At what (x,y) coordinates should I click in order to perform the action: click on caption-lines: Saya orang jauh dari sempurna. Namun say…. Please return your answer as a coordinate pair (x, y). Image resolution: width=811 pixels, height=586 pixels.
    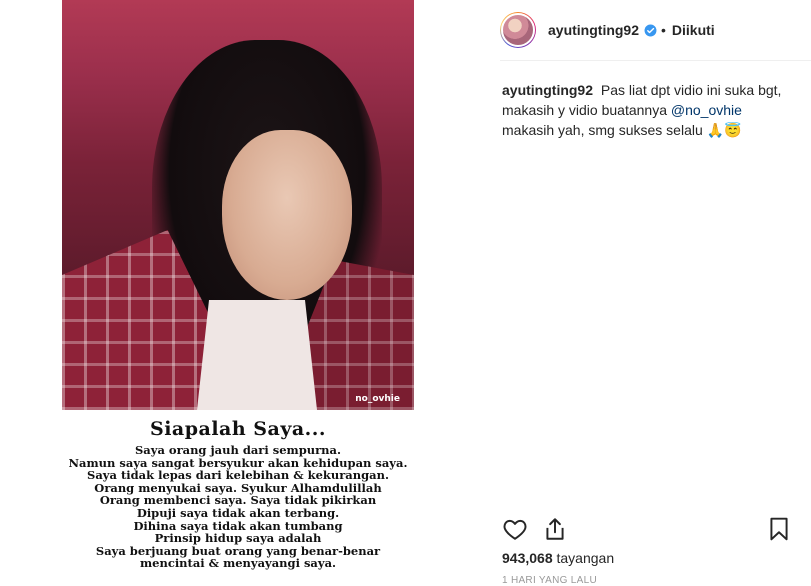
    Looking at the image, I should click on (238, 507).